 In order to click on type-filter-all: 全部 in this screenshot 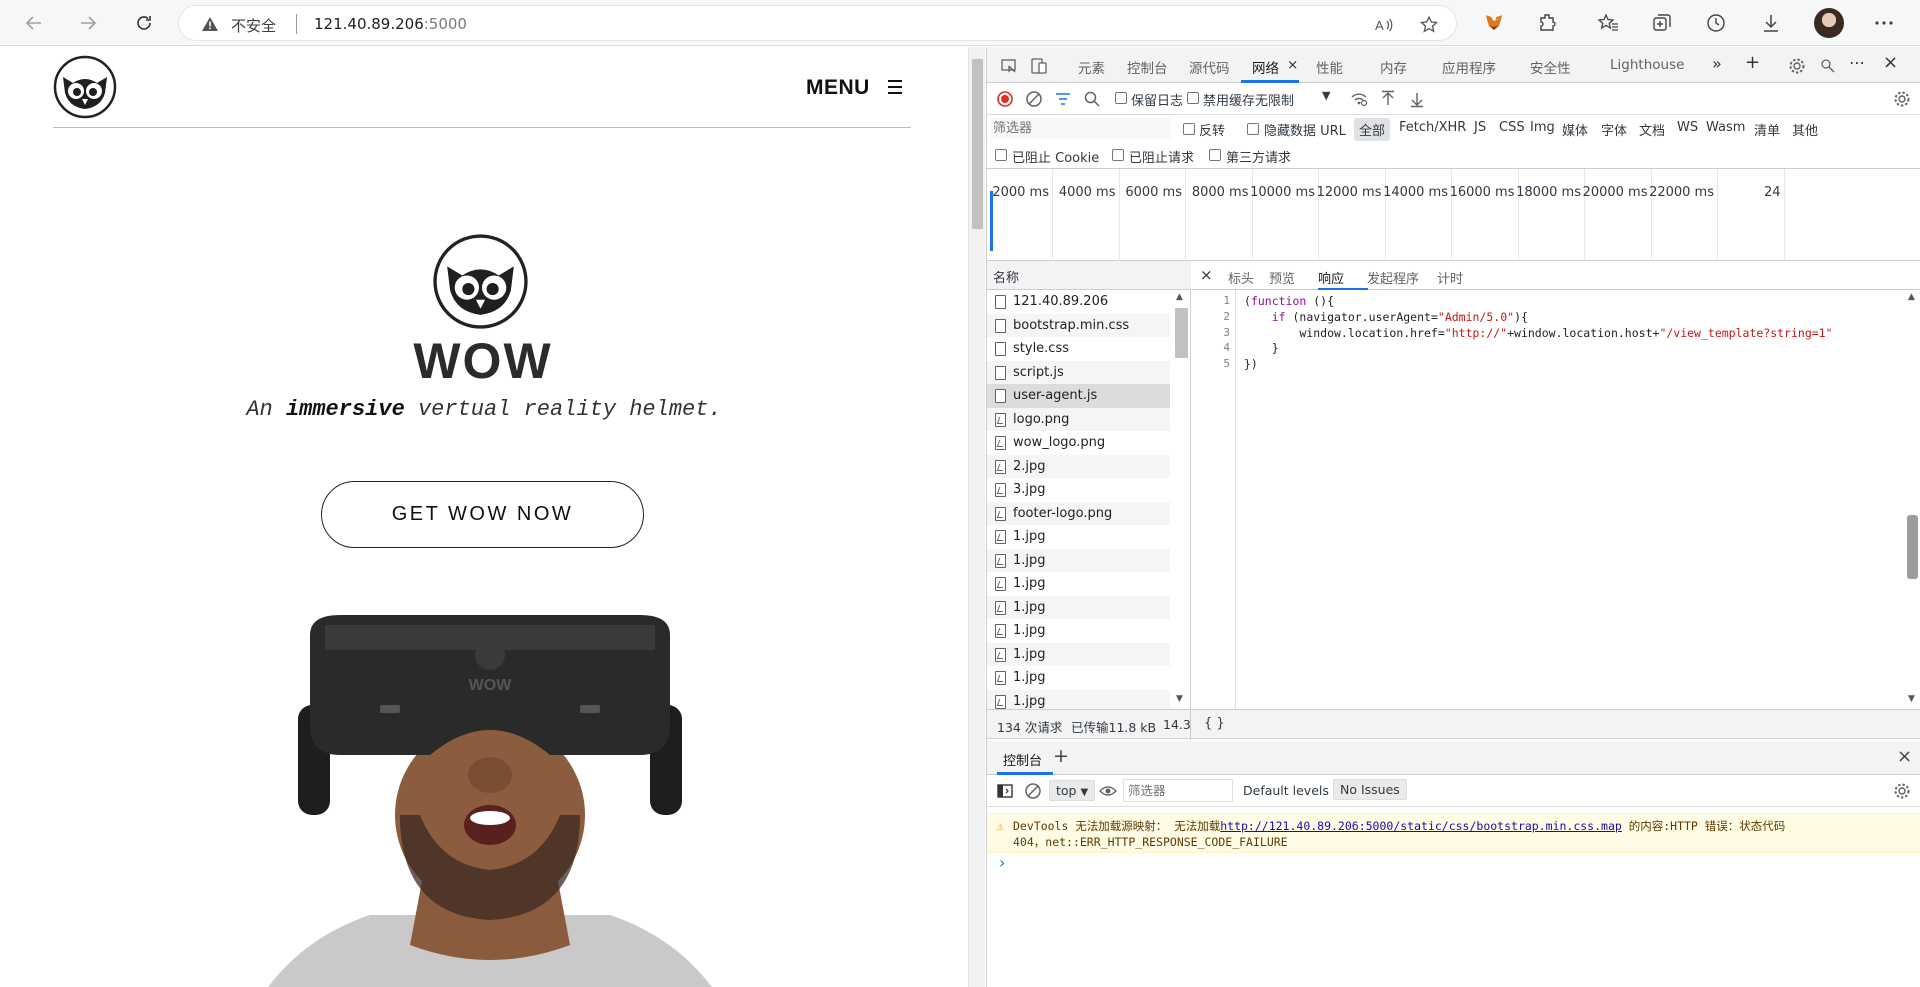, I will do `click(1372, 129)`.